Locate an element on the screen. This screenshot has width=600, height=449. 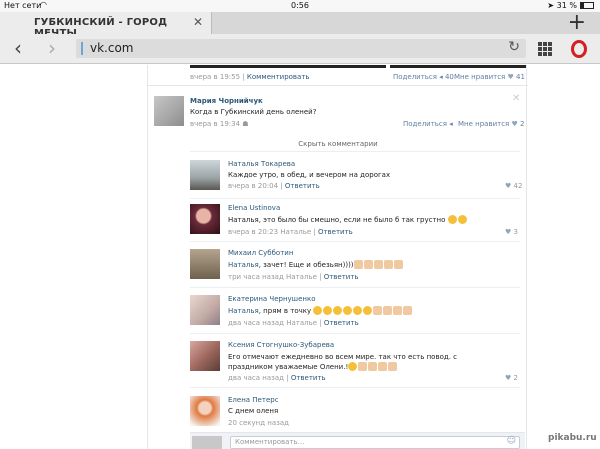
reply-time: 20 секунд назад is located at coordinates (258, 423).